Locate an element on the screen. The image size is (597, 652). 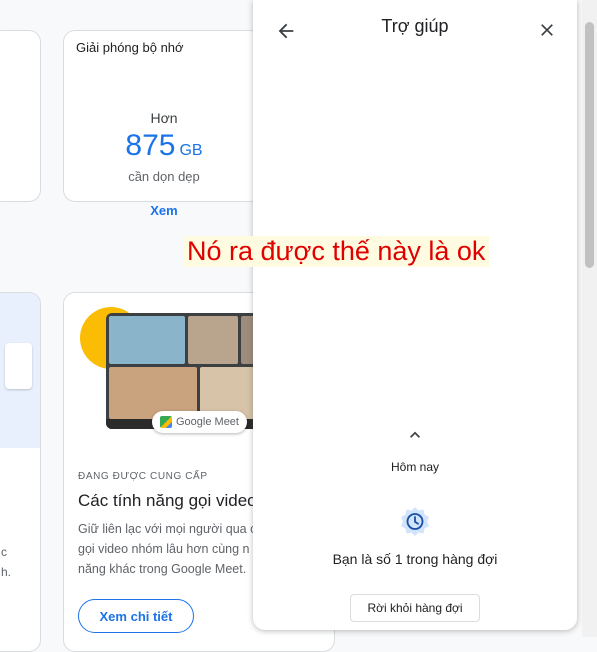
storage-prefix: Hơn is located at coordinates (164, 118).